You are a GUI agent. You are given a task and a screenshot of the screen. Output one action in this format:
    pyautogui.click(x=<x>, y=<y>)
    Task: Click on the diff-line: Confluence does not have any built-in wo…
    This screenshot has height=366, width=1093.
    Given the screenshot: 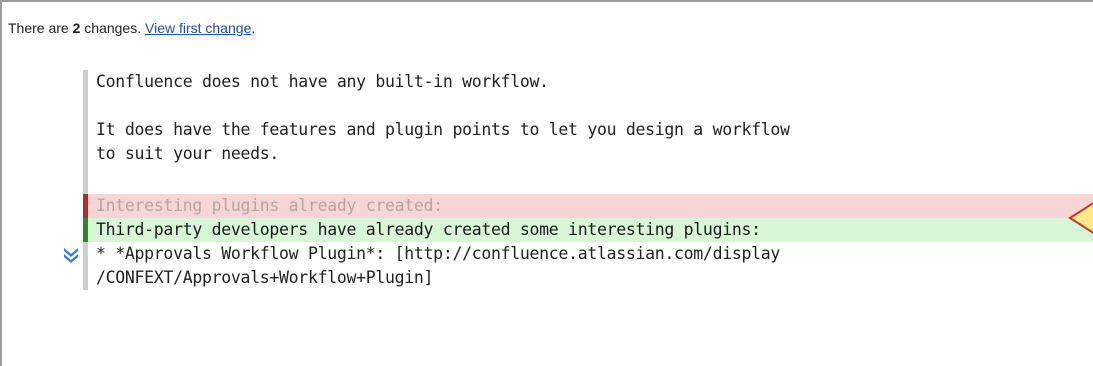 What is the action you would take?
    pyautogui.click(x=588, y=82)
    